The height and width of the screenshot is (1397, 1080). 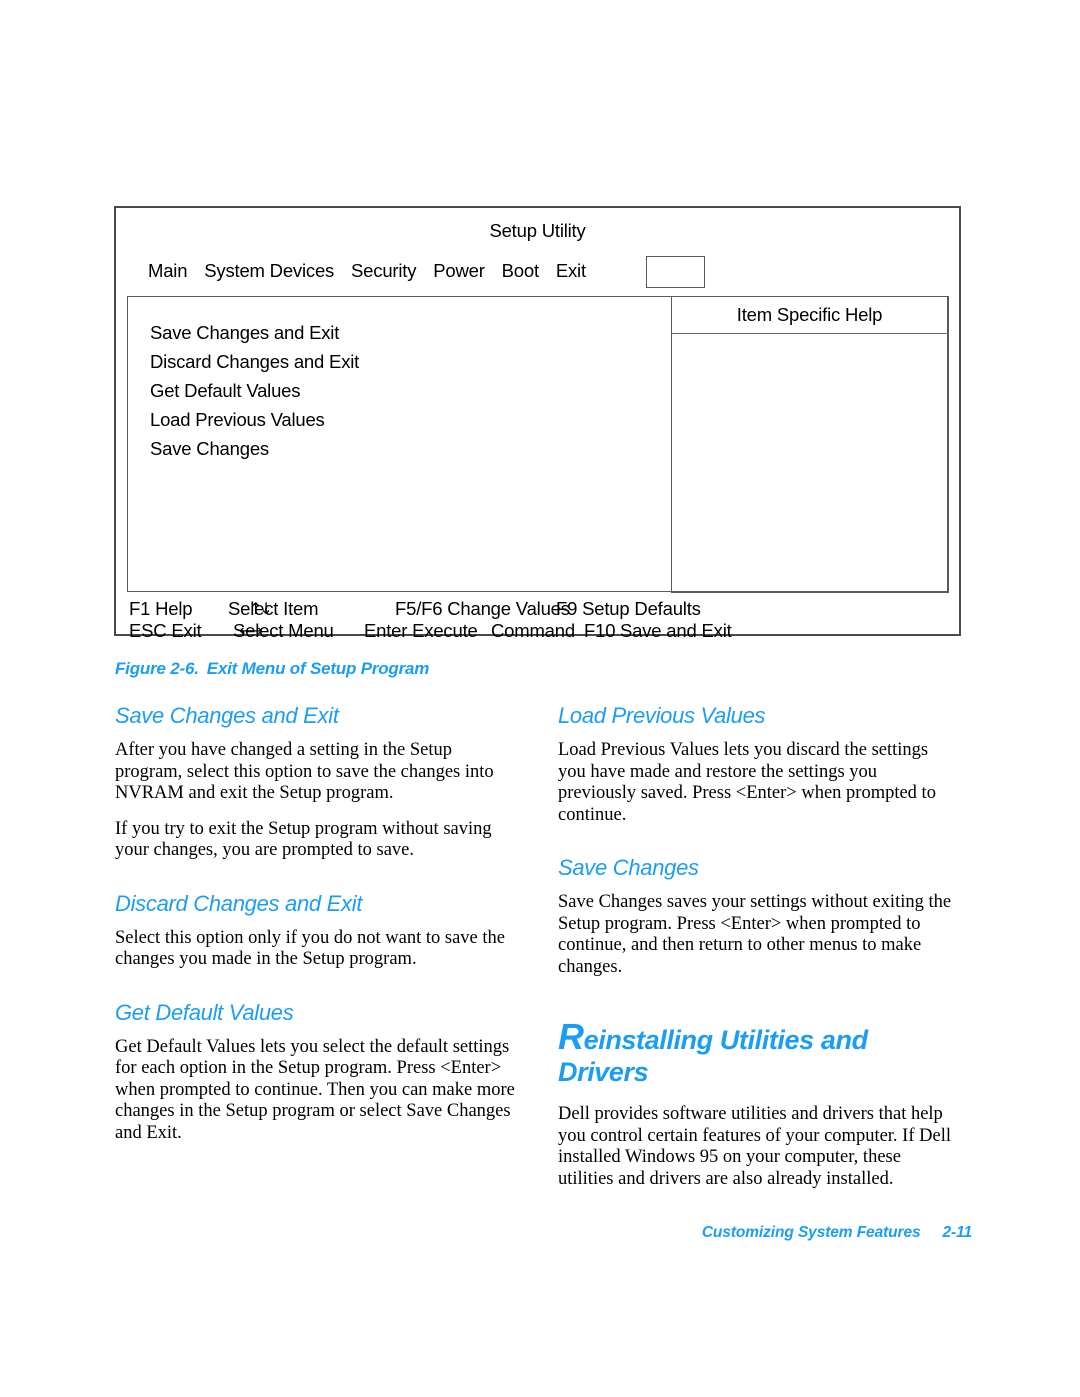 I want to click on key-f5-f6-change-values: F5/F6 Change Values, so click(x=482, y=608).